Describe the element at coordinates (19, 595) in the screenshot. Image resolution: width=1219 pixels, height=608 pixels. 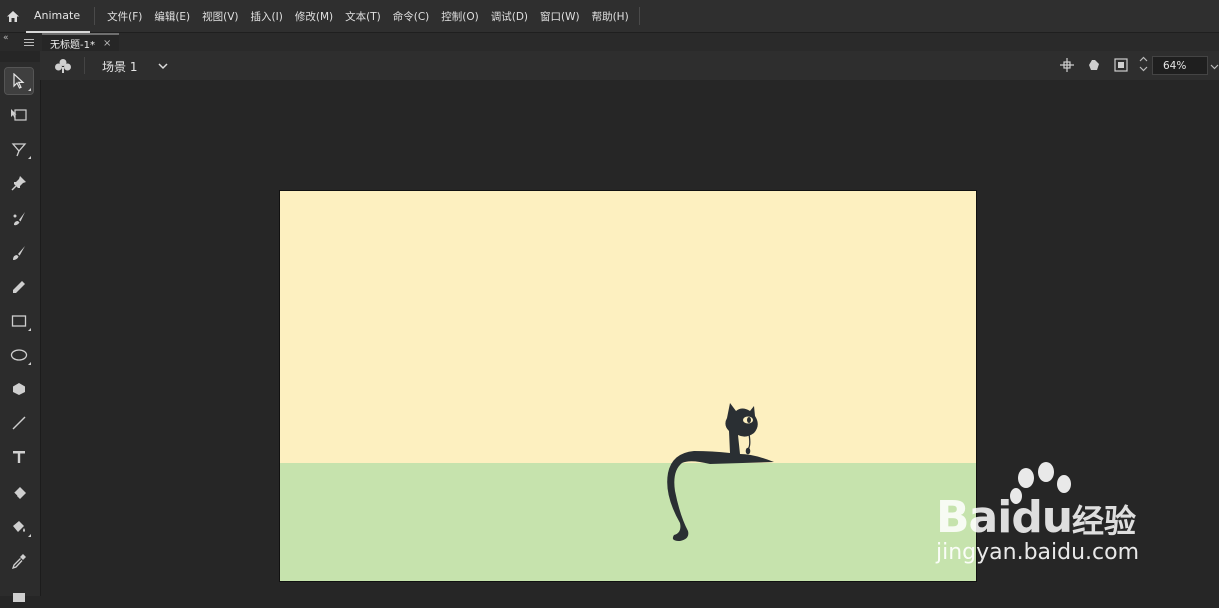
I see `asset-warp-tool-icon` at that location.